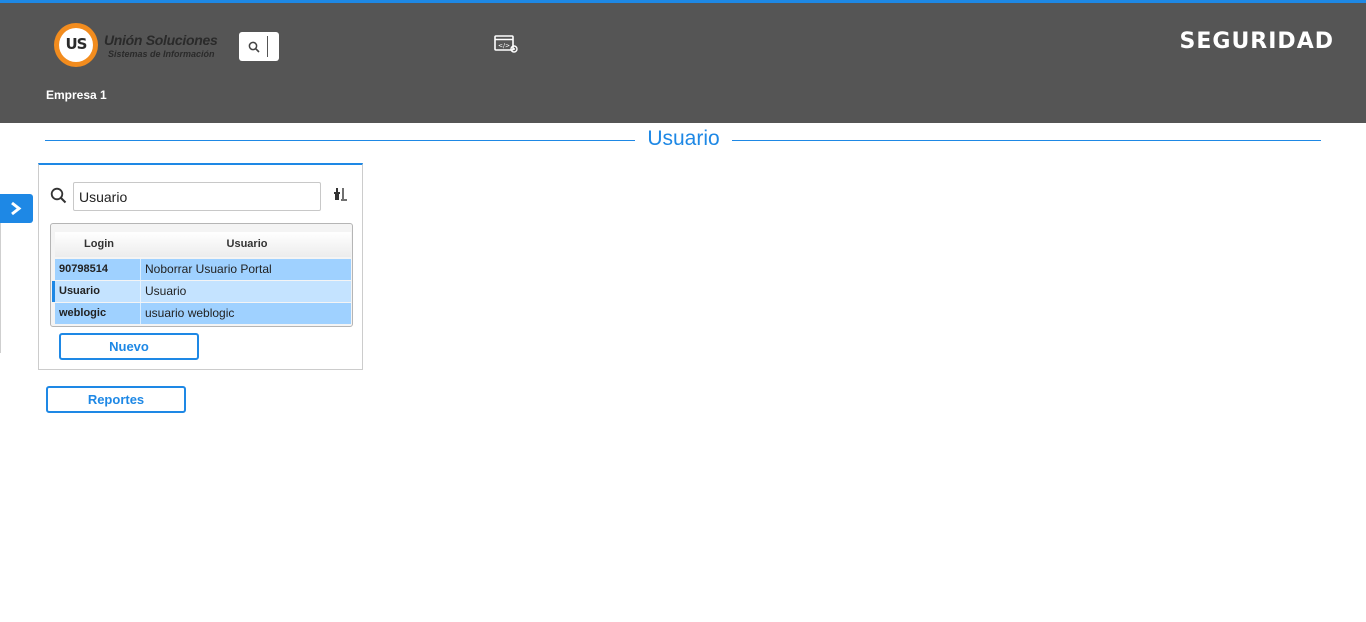  What do you see at coordinates (208, 269) in the screenshot?
I see `cell-usuario: Noborrar Usuario Portal` at bounding box center [208, 269].